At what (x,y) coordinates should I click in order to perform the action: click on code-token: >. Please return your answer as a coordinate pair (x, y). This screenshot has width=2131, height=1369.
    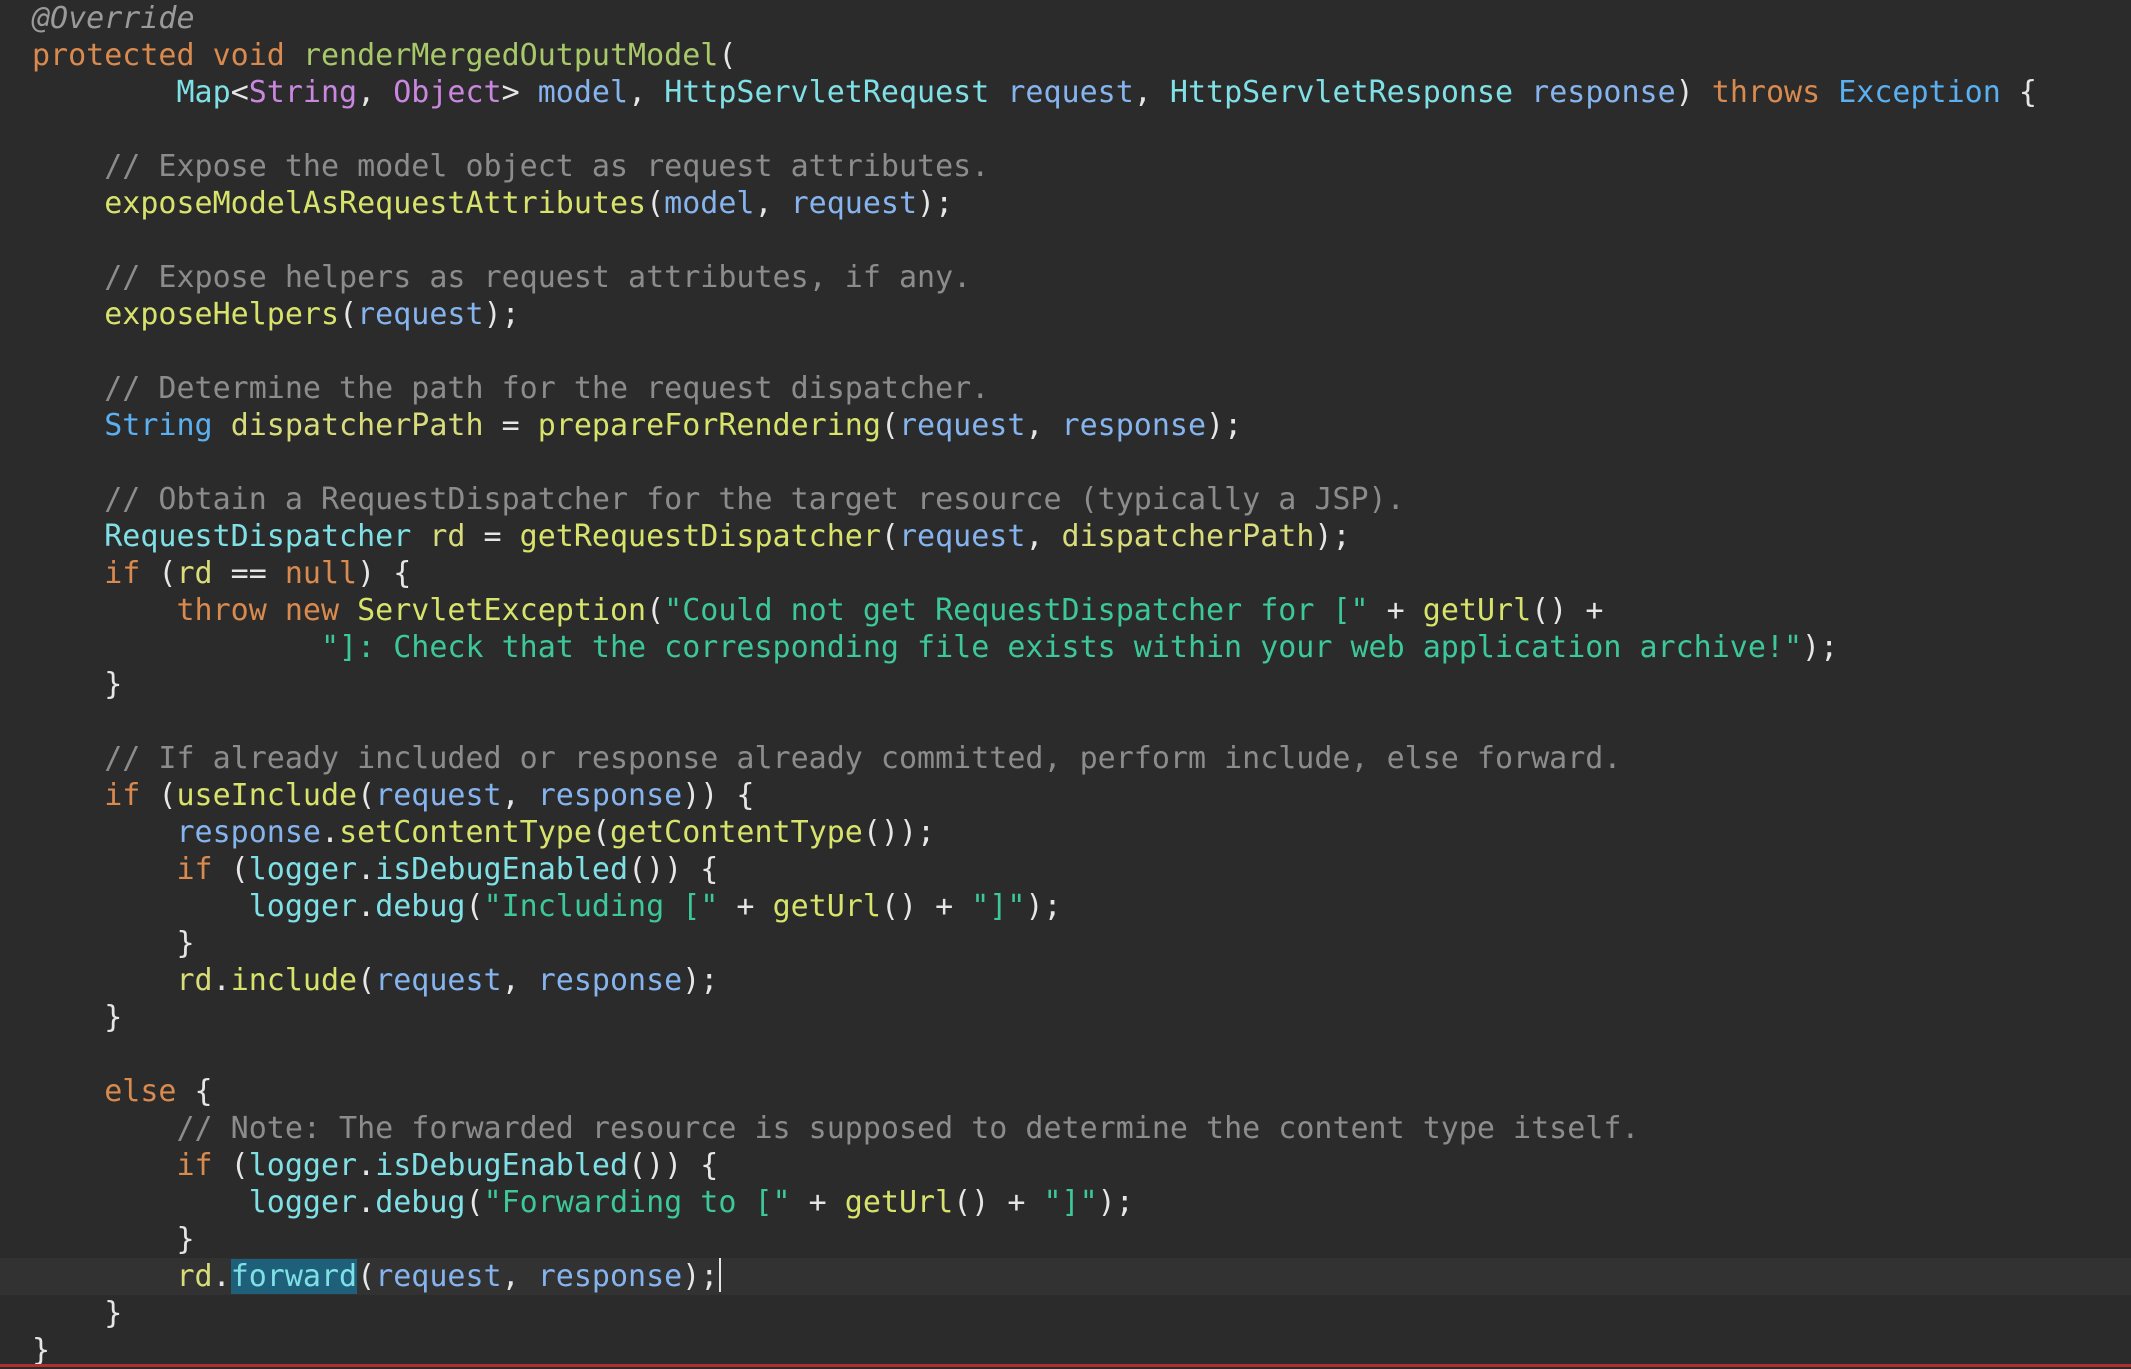
    Looking at the image, I should click on (519, 92).